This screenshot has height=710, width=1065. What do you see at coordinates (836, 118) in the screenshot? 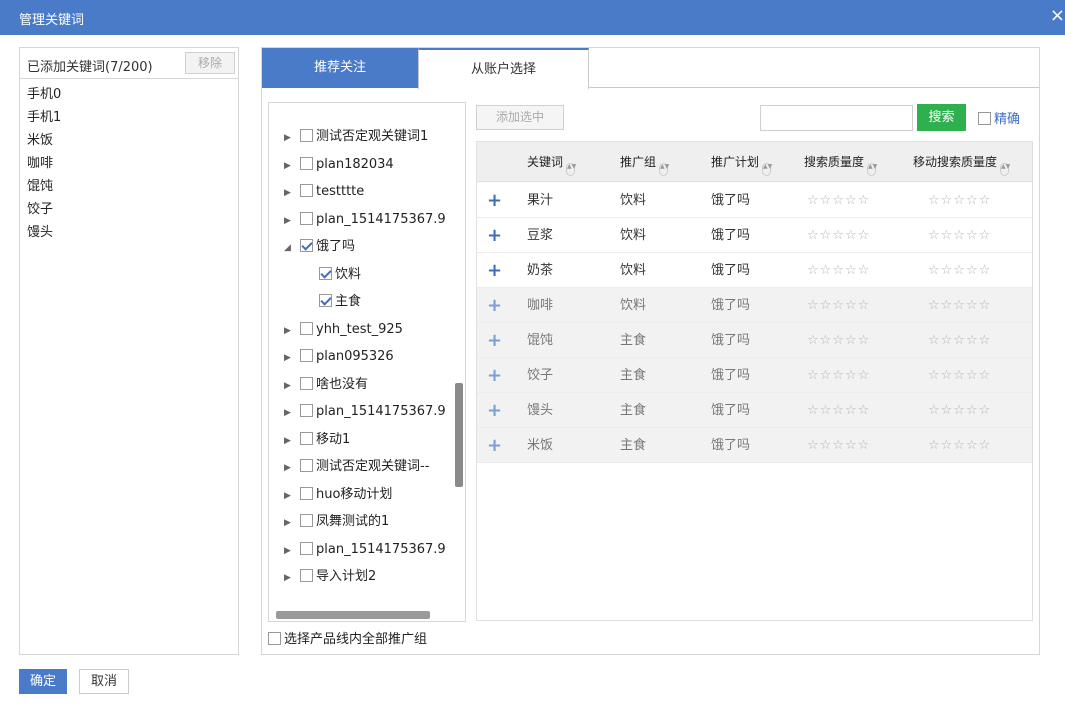
I see `search-input` at bounding box center [836, 118].